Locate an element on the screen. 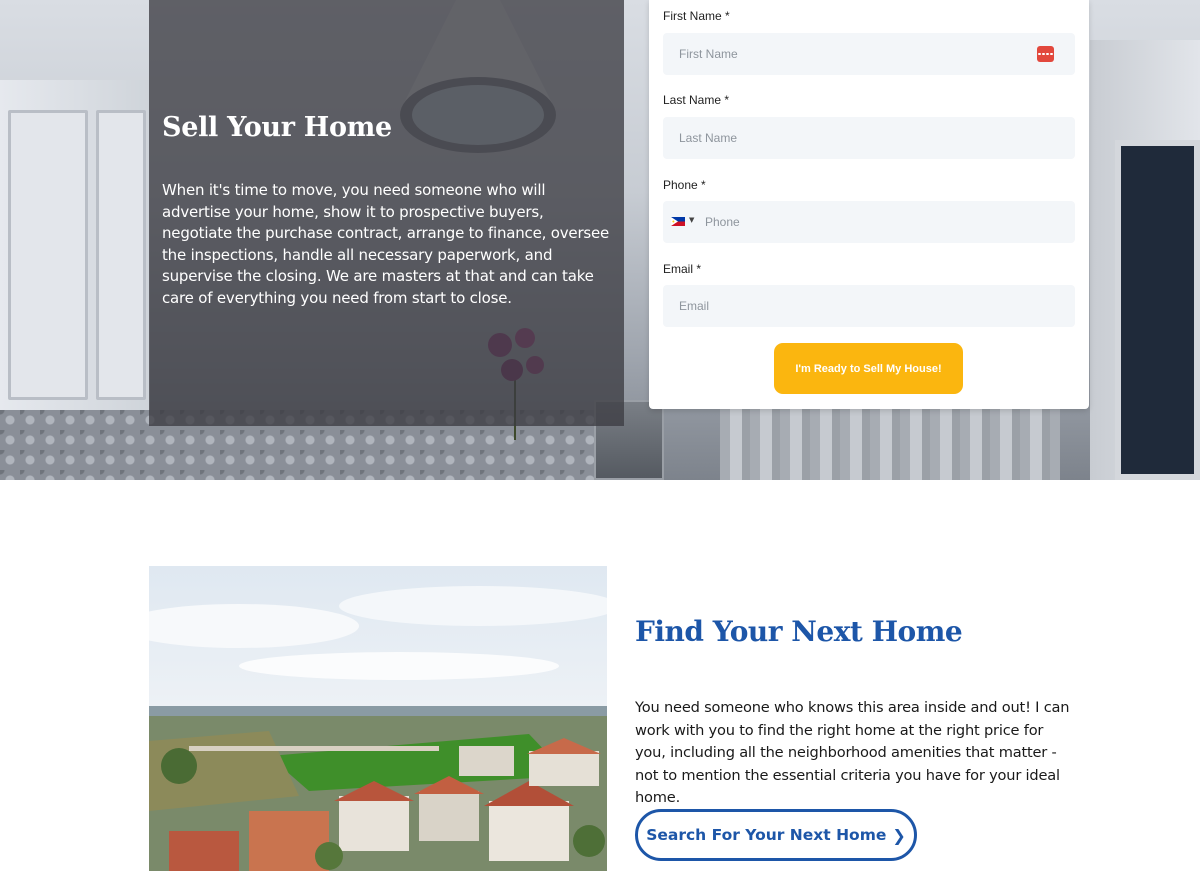  search-next-home-label: Search For Your Next Home is located at coordinates (766, 835).